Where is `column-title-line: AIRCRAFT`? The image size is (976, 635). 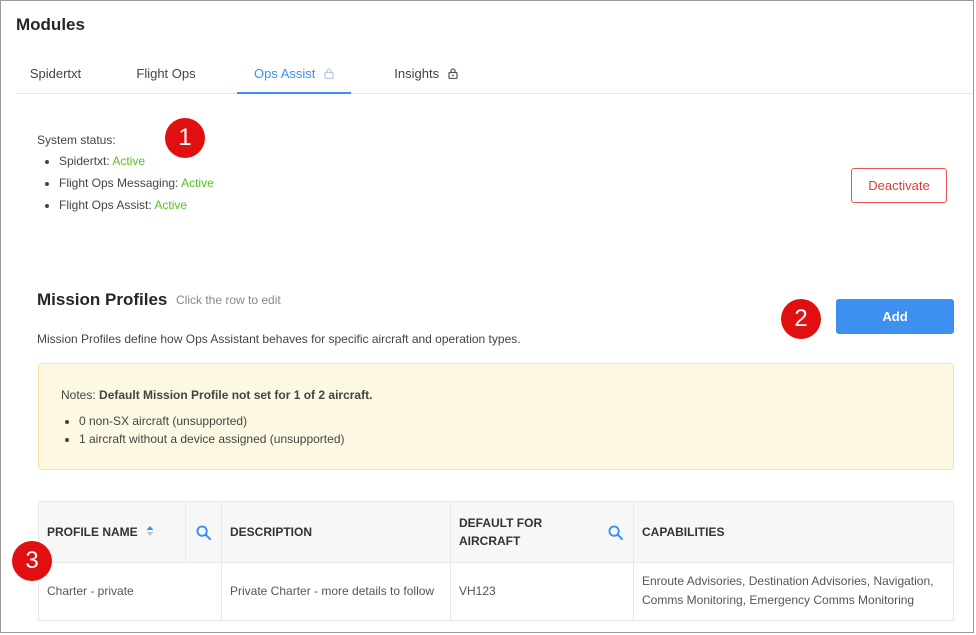
column-title-line: AIRCRAFT is located at coordinates (490, 541).